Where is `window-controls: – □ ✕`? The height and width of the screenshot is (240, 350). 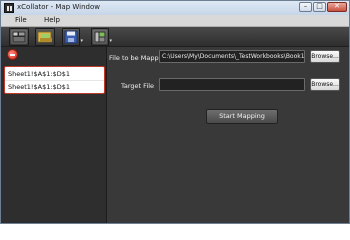
window-controls: – □ ✕ is located at coordinates (322, 7).